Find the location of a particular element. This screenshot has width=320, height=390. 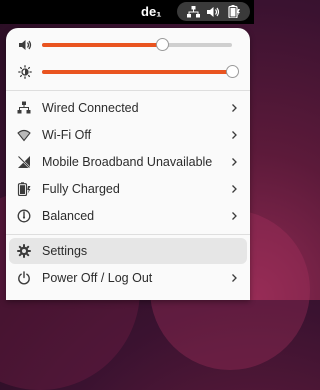

battery-icon is located at coordinates (234, 11).